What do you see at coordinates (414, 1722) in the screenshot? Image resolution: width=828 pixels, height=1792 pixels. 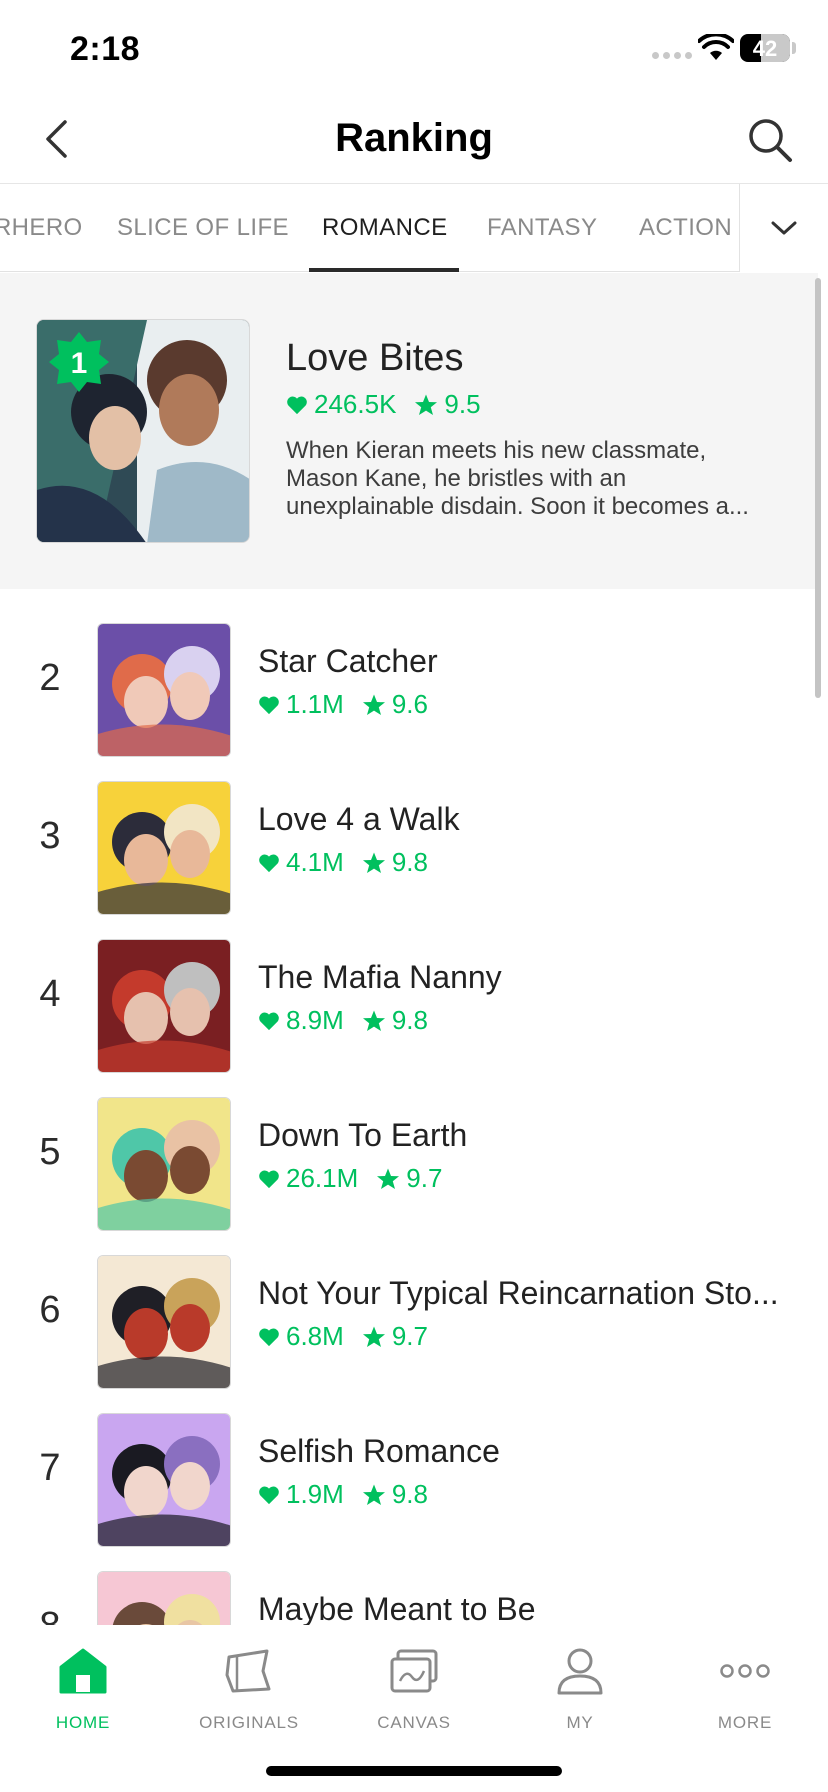 I see `nav-label: CANVAS` at bounding box center [414, 1722].